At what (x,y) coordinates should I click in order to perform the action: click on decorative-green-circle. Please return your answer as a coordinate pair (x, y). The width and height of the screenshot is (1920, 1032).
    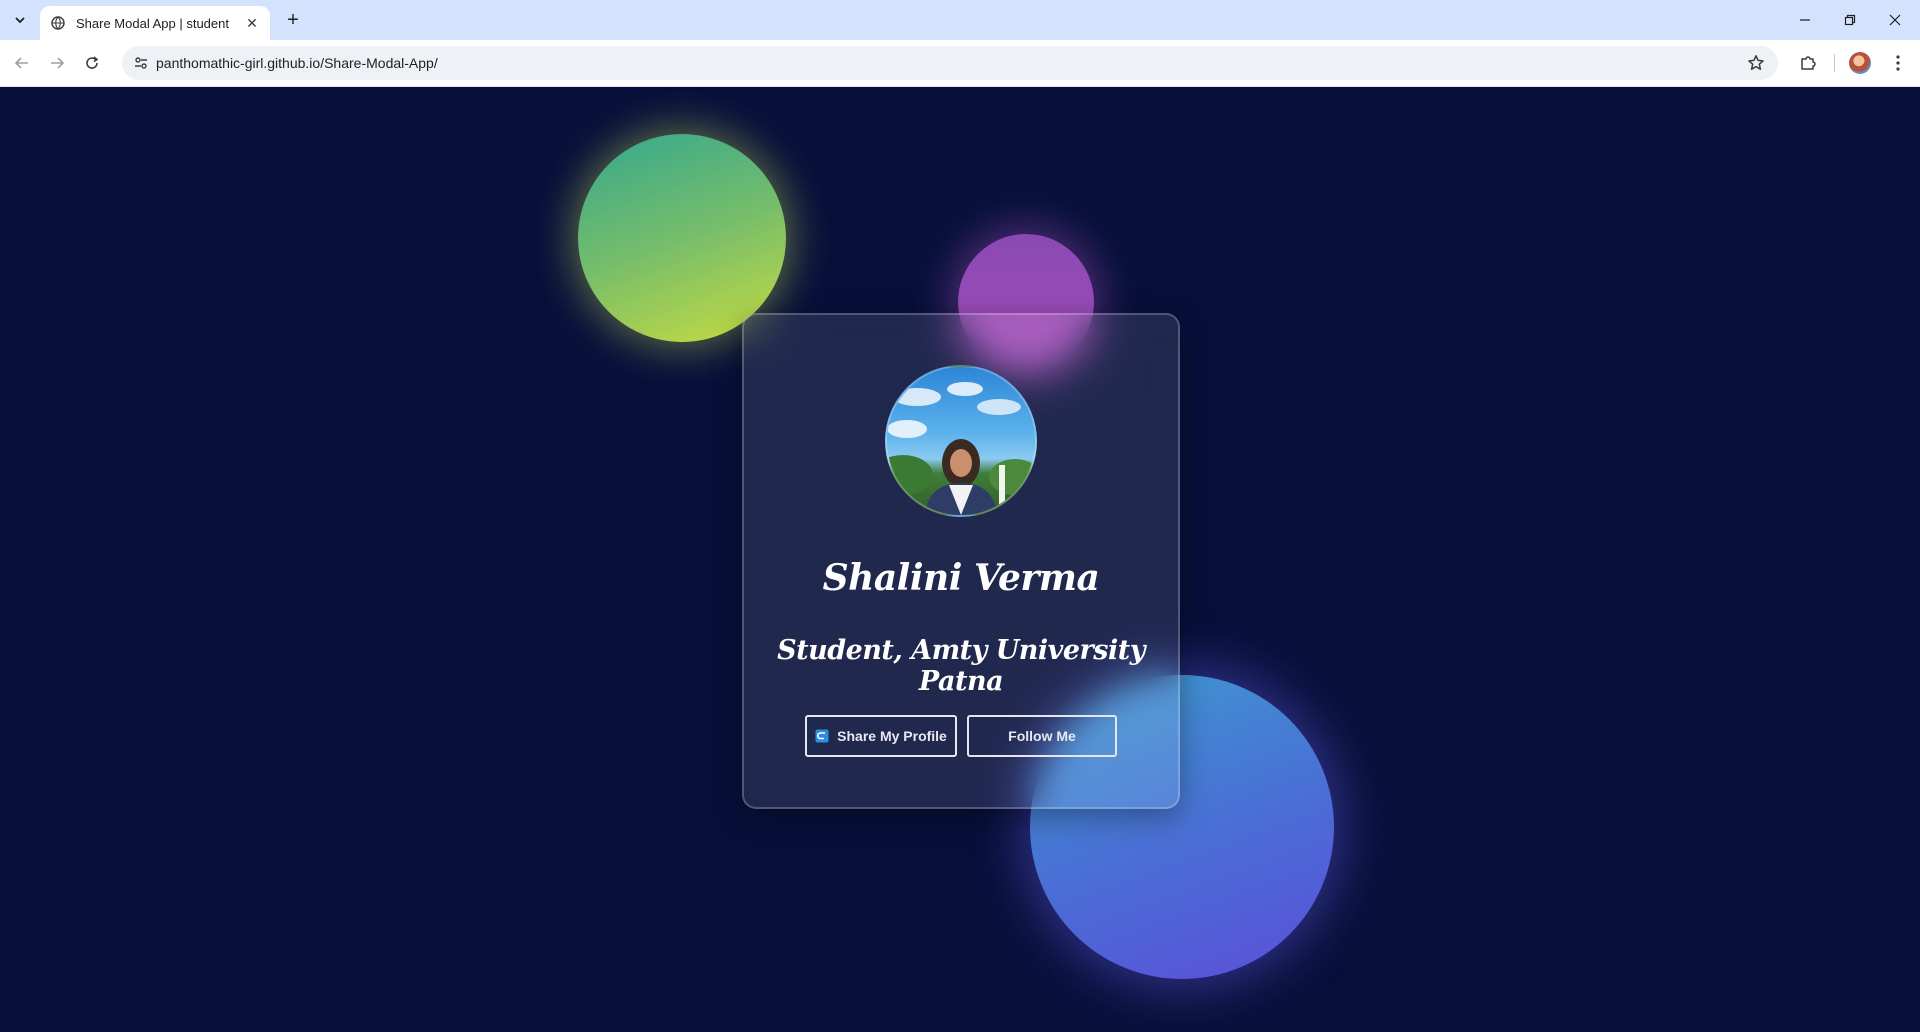
    Looking at the image, I should click on (682, 238).